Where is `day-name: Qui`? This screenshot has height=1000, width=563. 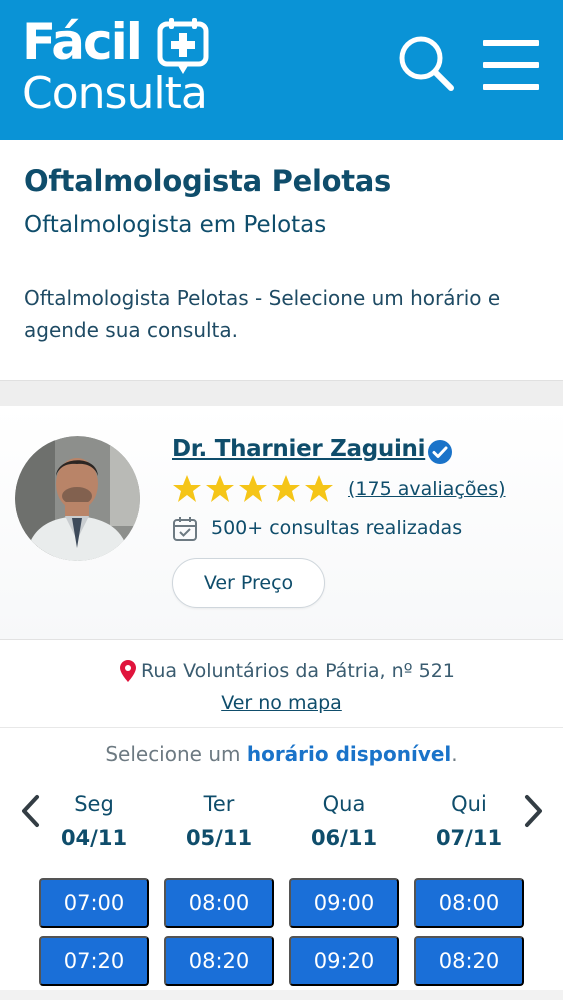 day-name: Qui is located at coordinates (469, 804).